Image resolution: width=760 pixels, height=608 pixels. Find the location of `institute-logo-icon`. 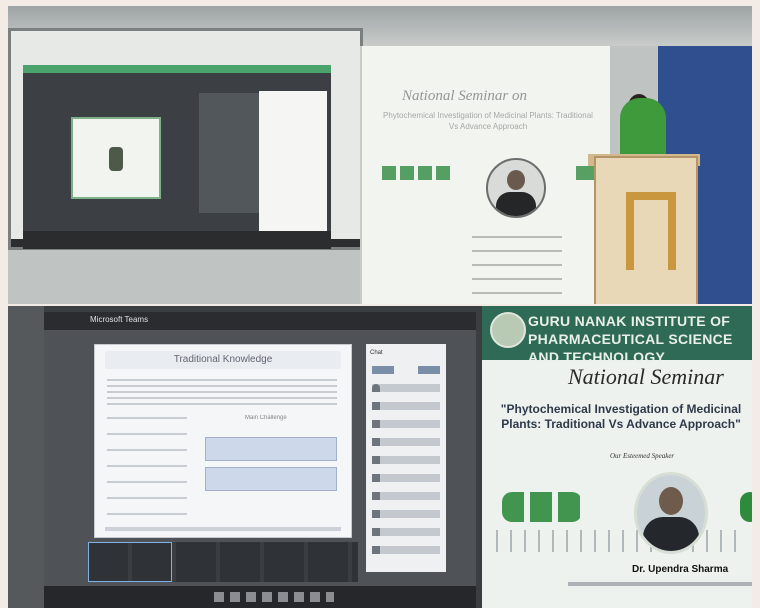

institute-logo-icon is located at coordinates (508, 330).